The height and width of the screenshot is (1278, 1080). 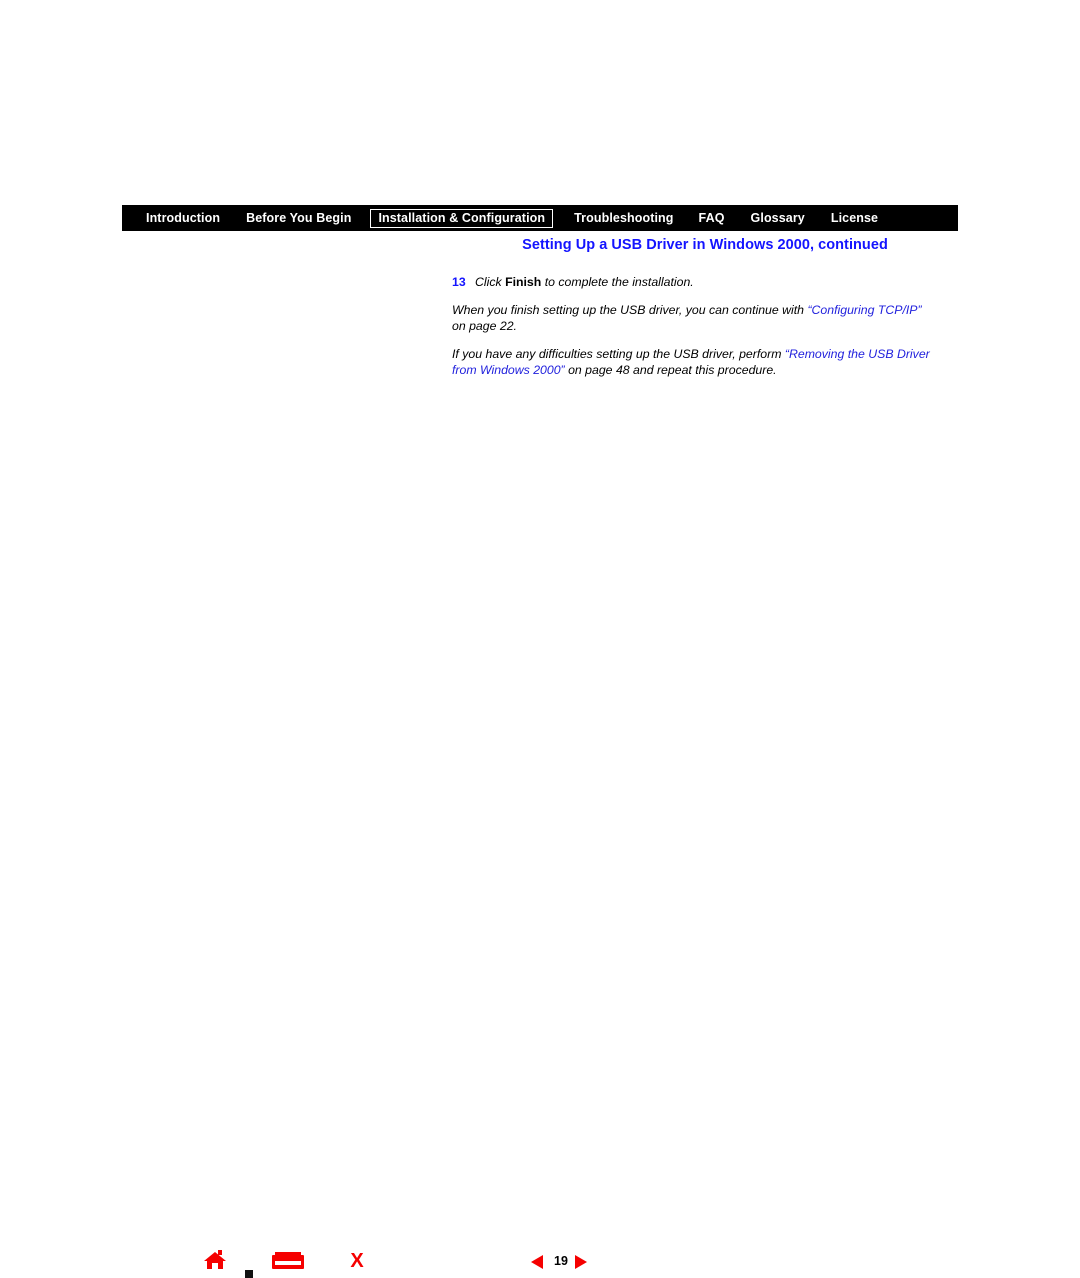 What do you see at coordinates (617, 282) in the screenshot?
I see `step-text-after: to complete the installation.` at bounding box center [617, 282].